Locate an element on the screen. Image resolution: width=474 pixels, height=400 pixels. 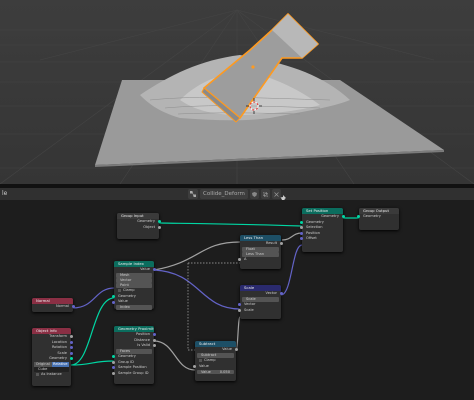
socket-sample-group-id: Sample Group ID is located at coordinates (133, 374).